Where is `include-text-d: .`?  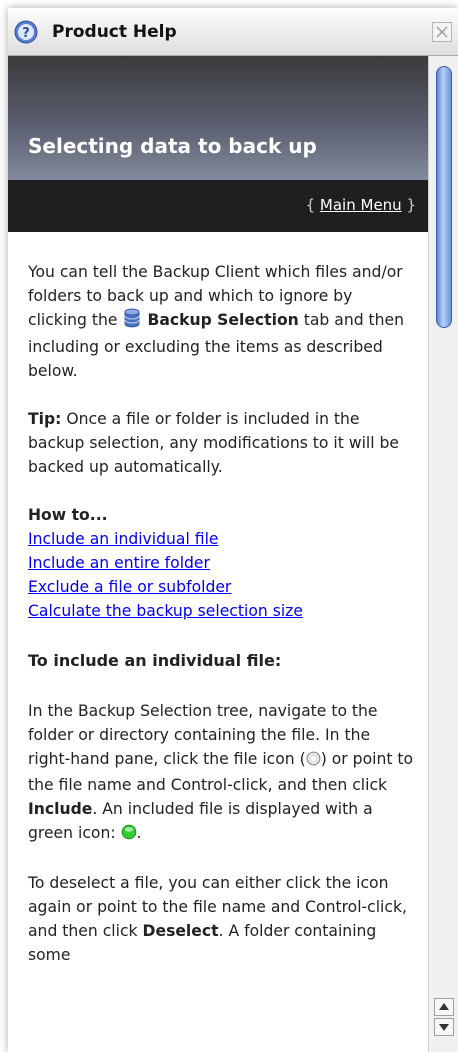
include-text-d: . is located at coordinates (139, 833).